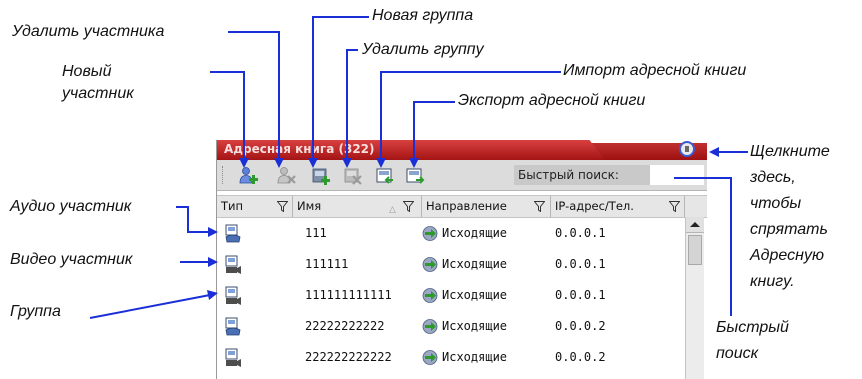 The image size is (862, 379). Describe the element at coordinates (695, 250) in the screenshot. I see `scroll-thumb` at that location.